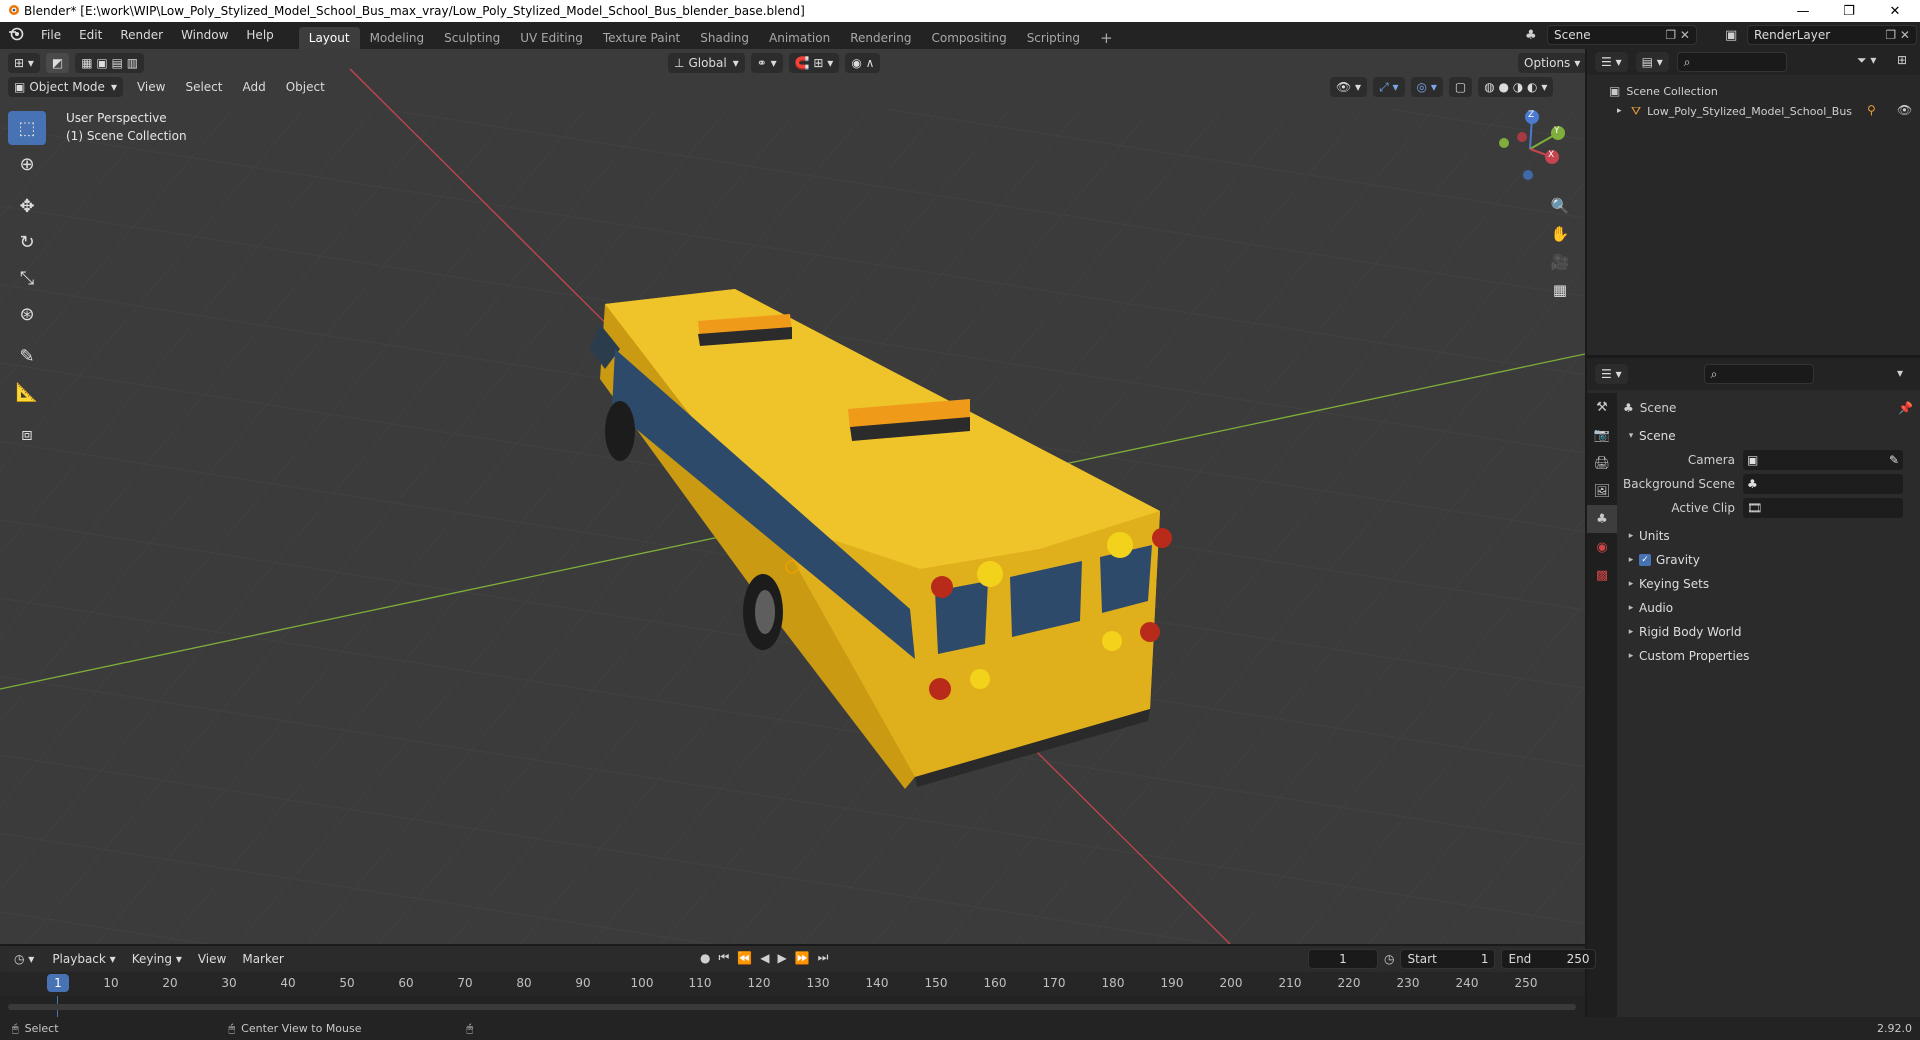 The height and width of the screenshot is (1040, 1920). I want to click on output-tab-icon: 🖨, so click(1602, 463).